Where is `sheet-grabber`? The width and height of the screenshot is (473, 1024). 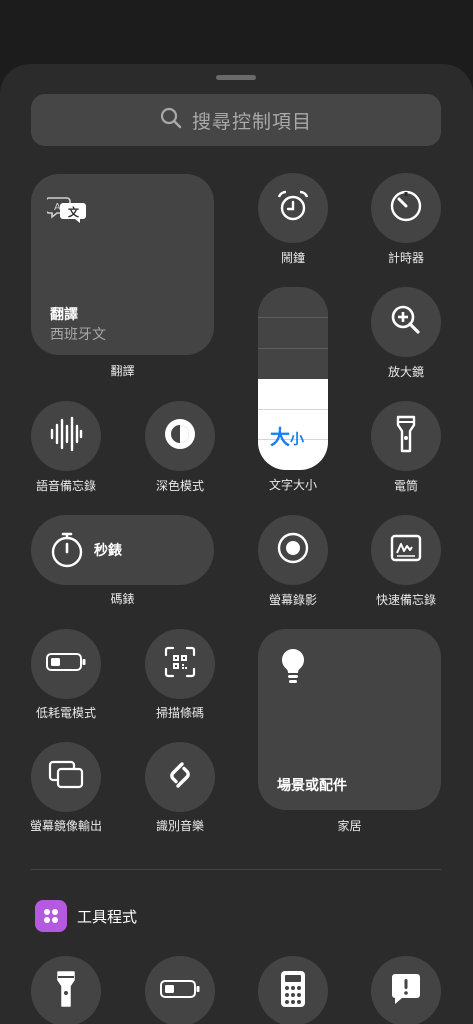
sheet-grabber is located at coordinates (236, 77).